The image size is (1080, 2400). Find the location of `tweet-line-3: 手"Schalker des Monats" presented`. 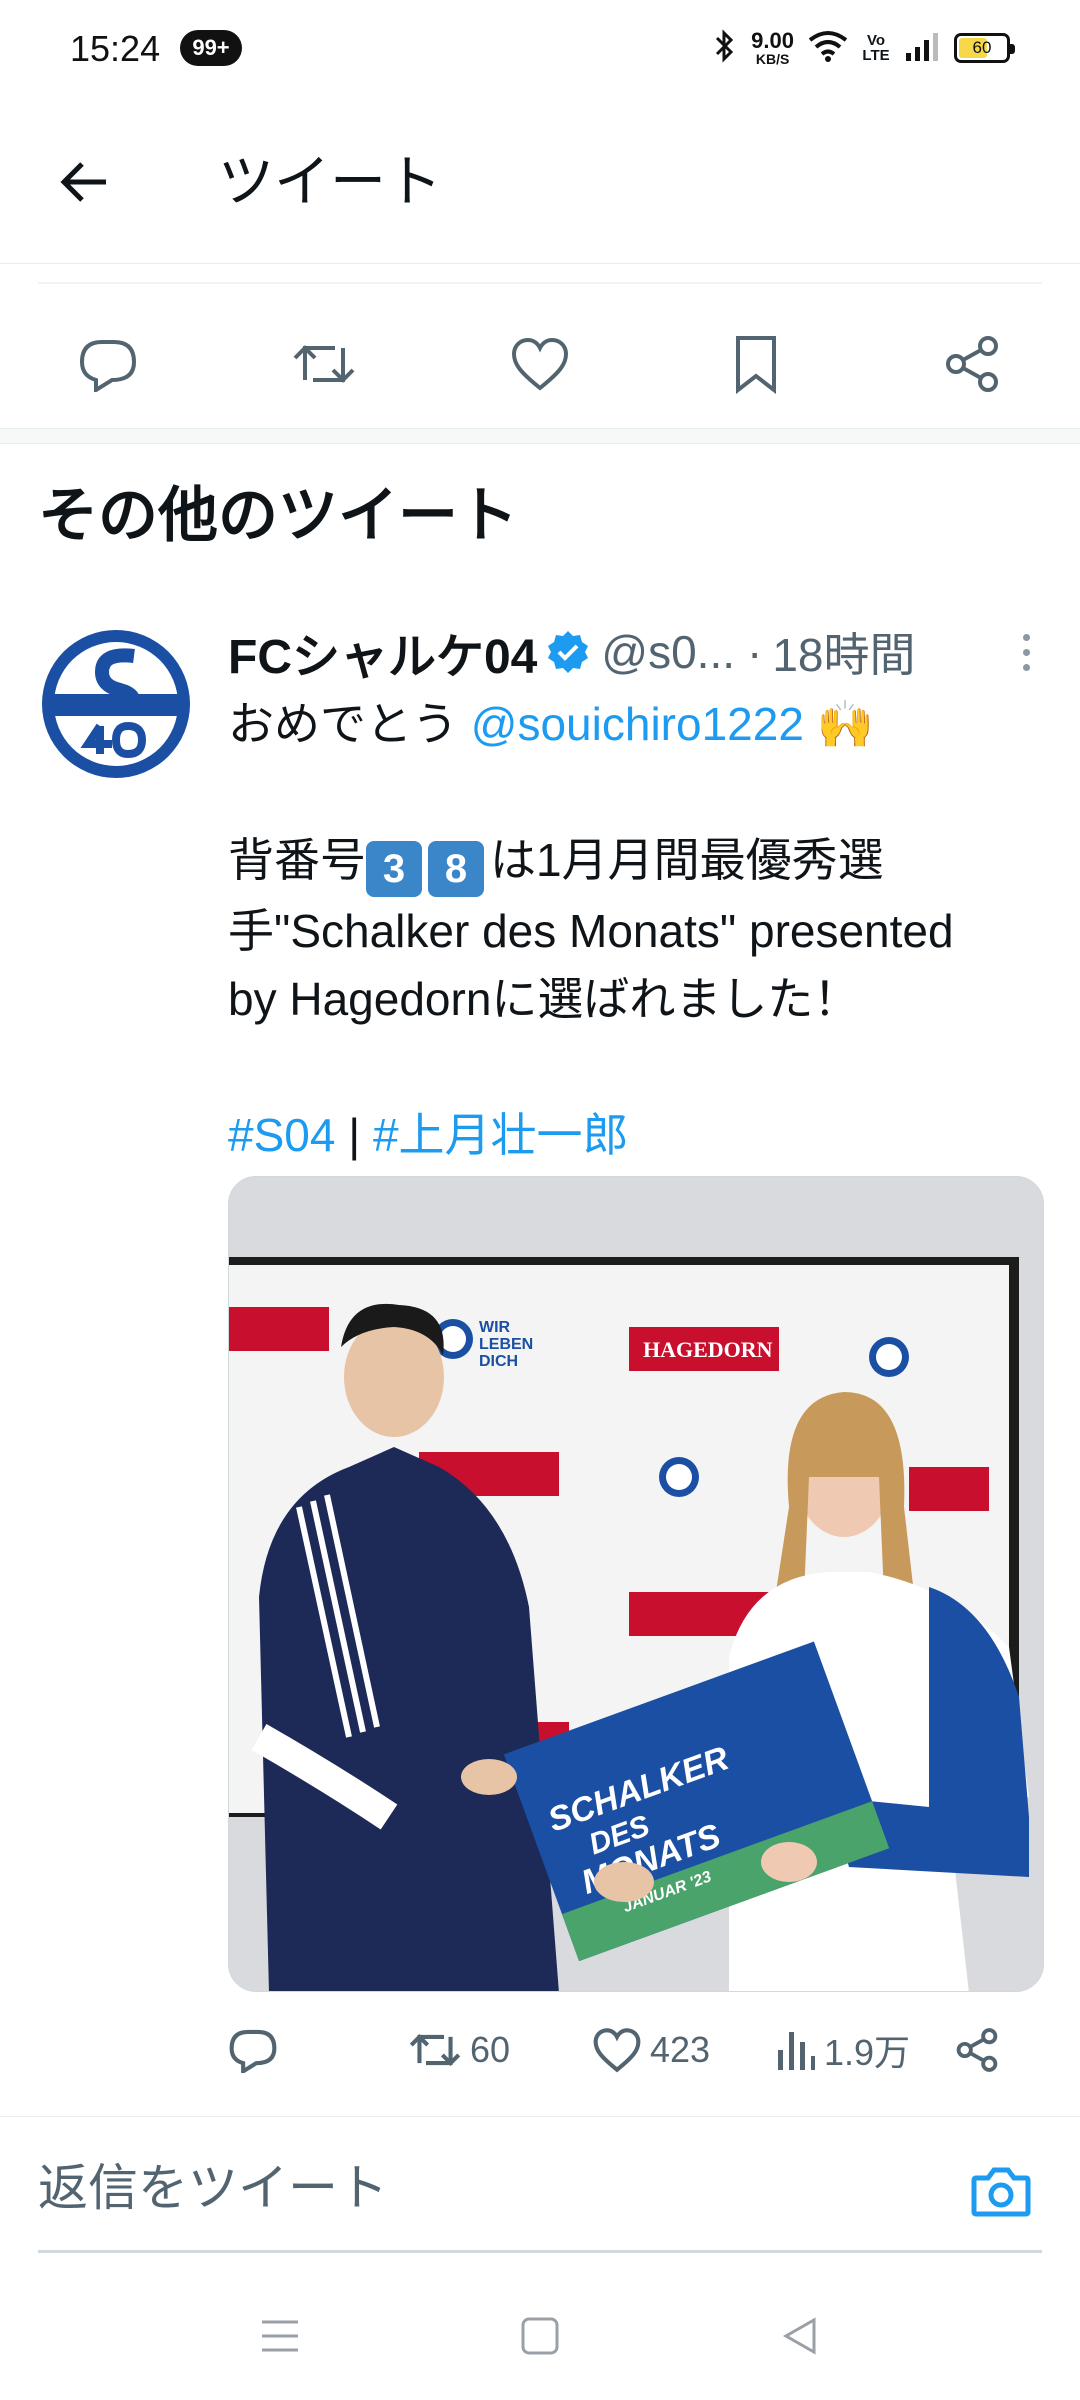

tweet-line-3: 手"Schalker des Monats" presented is located at coordinates (591, 931).